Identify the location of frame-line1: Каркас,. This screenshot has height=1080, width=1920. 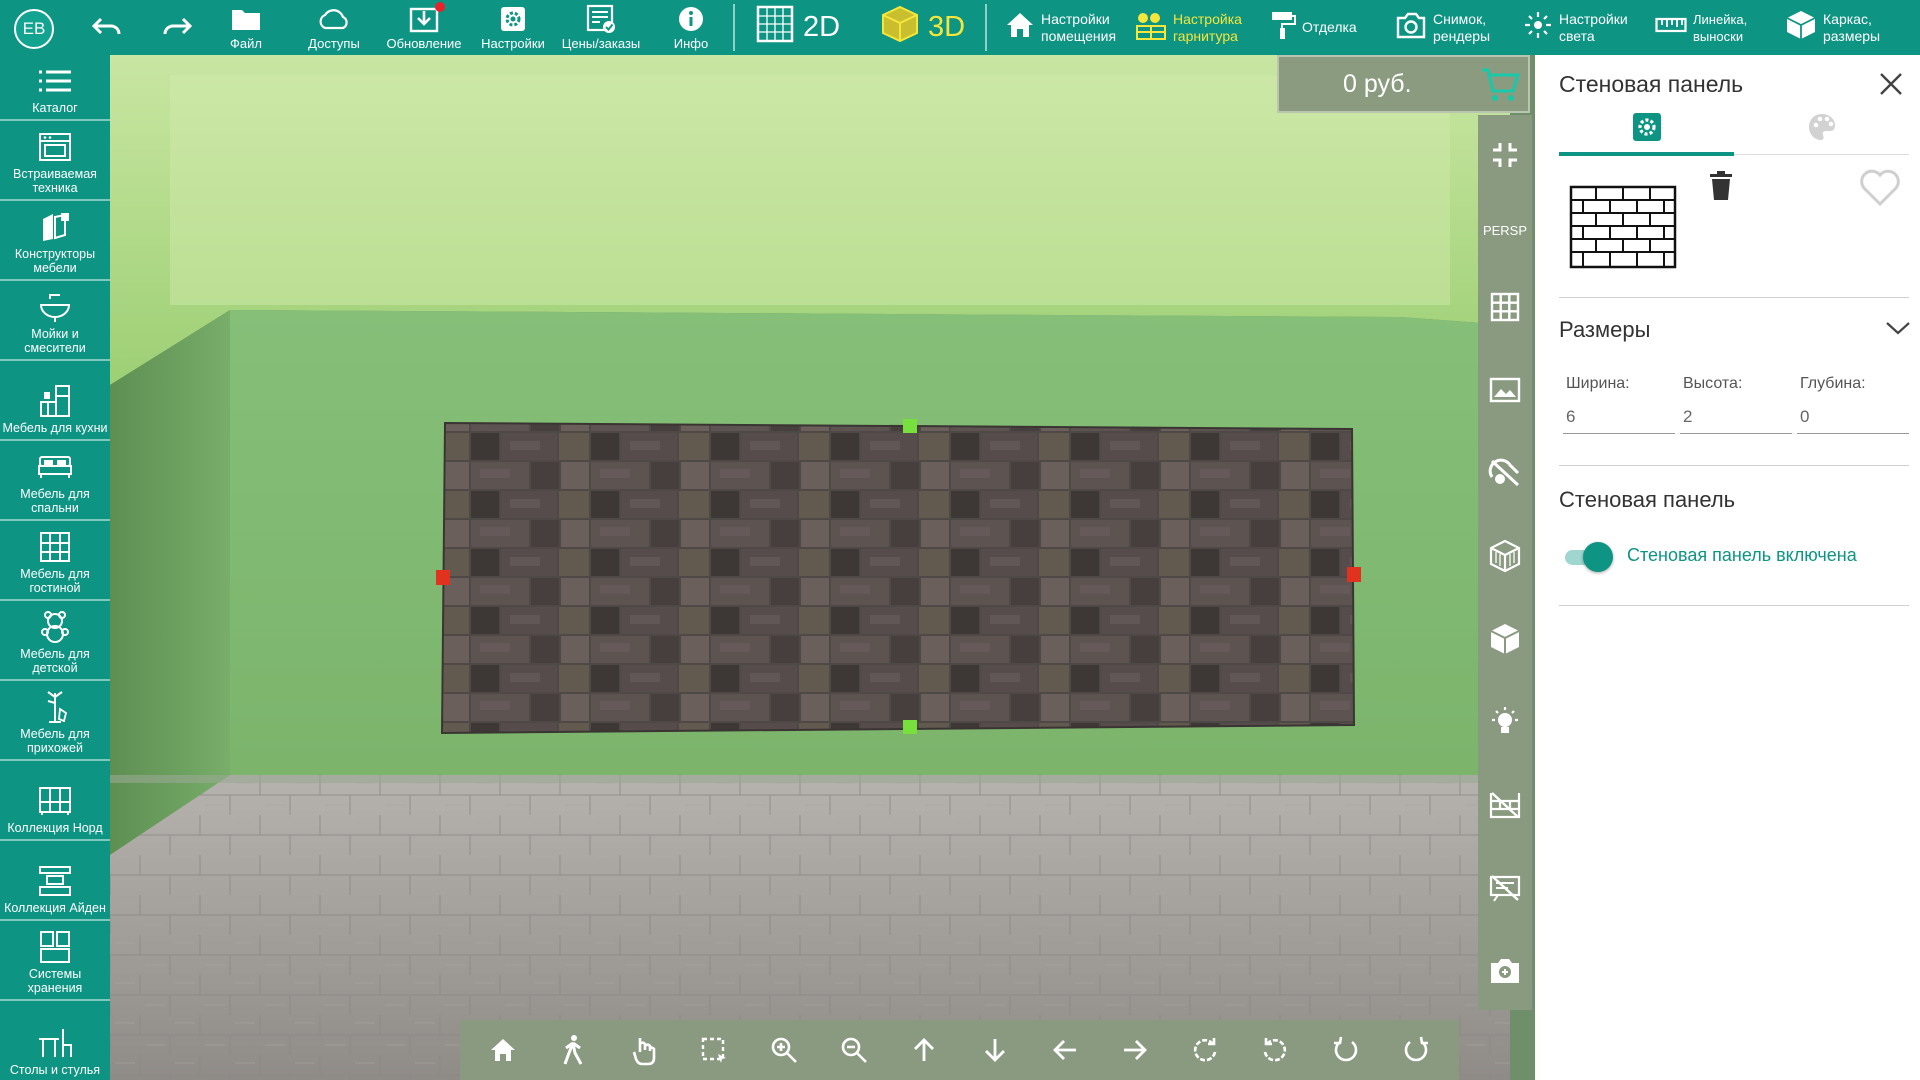
(1847, 18).